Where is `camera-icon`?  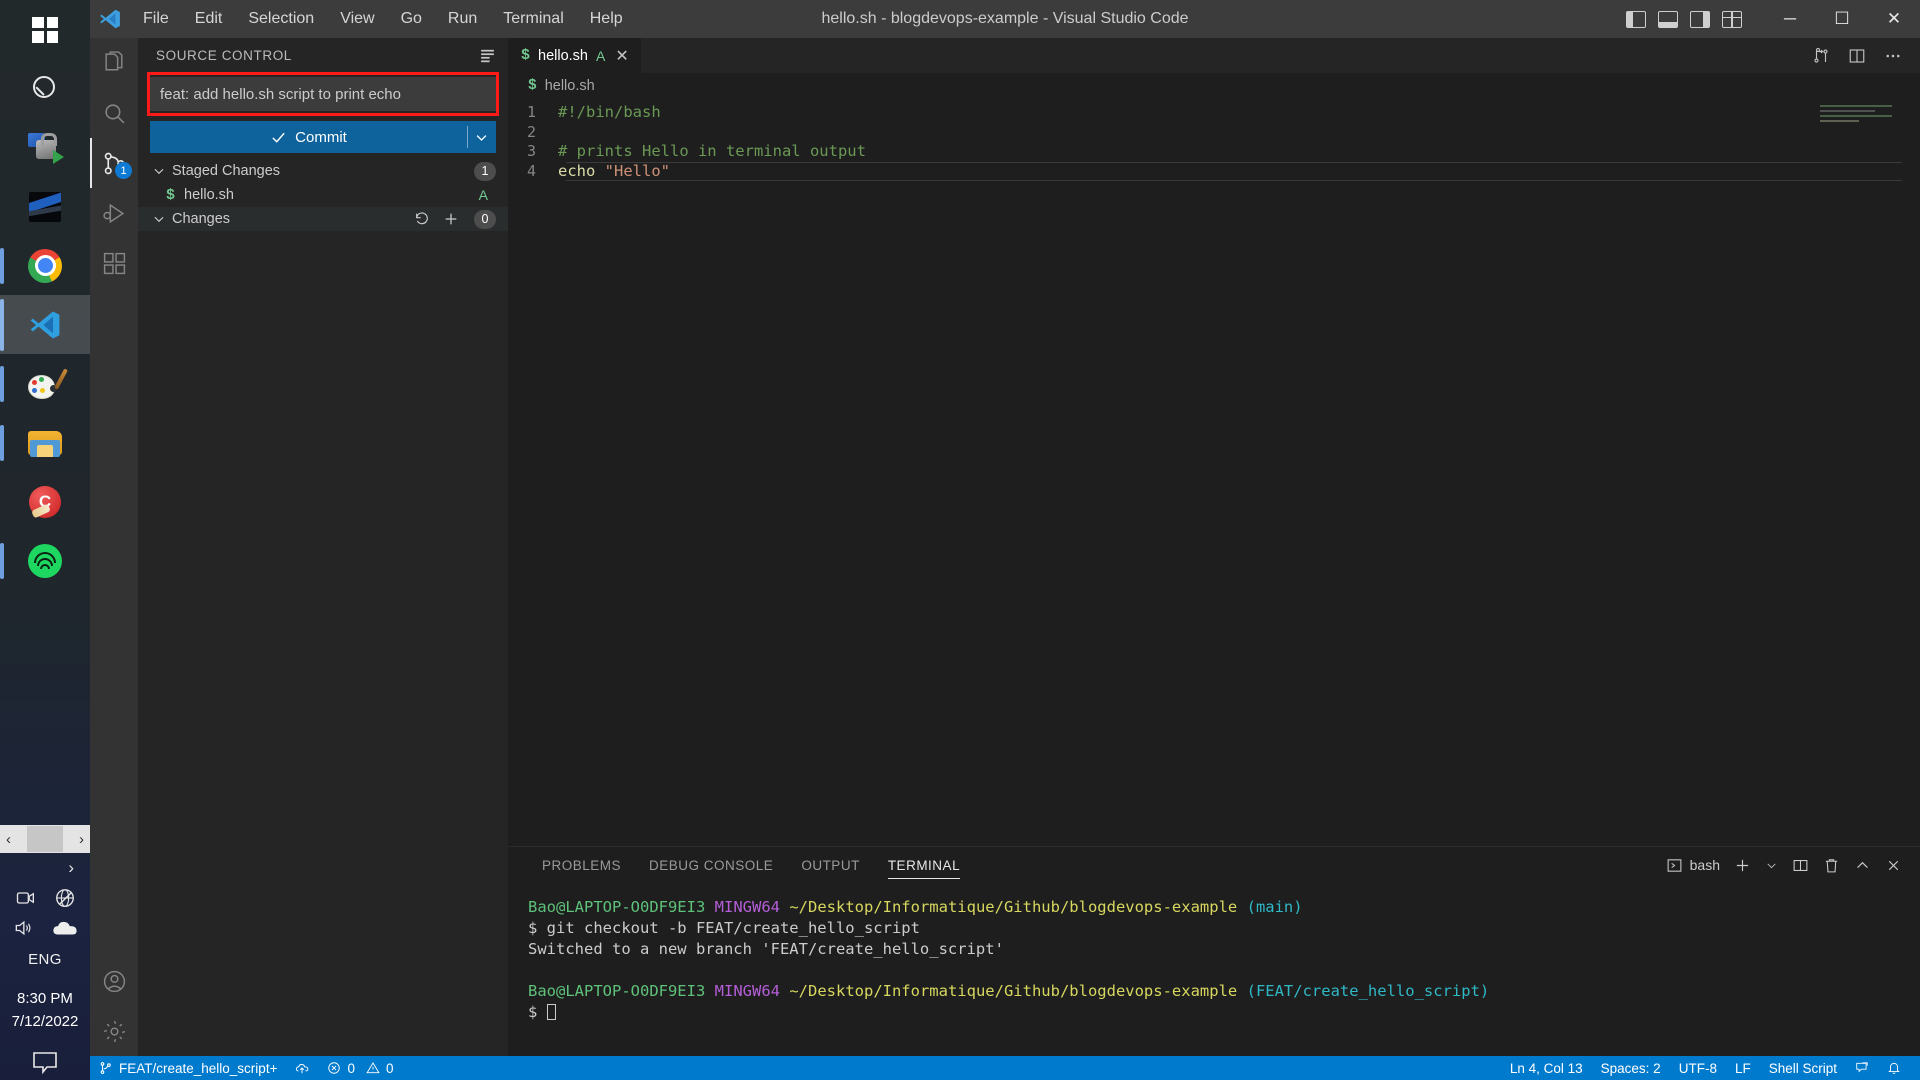
camera-icon is located at coordinates (25, 898).